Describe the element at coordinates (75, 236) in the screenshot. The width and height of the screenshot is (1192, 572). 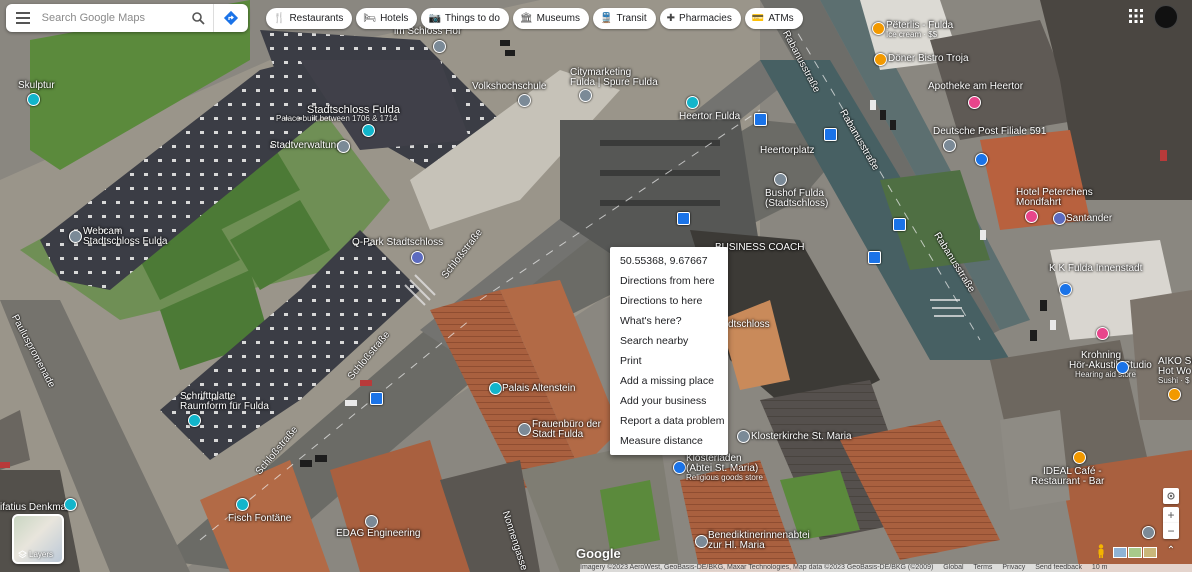
I see `webcam-pin-icon` at that location.